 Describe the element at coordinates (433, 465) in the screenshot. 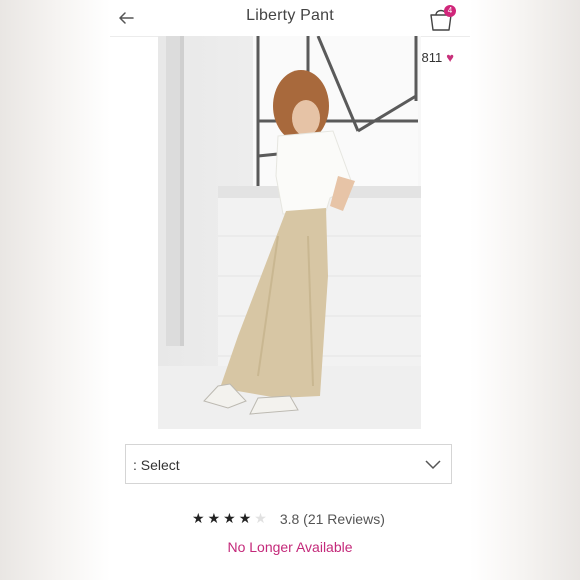

I see `chevron-down-icon` at that location.